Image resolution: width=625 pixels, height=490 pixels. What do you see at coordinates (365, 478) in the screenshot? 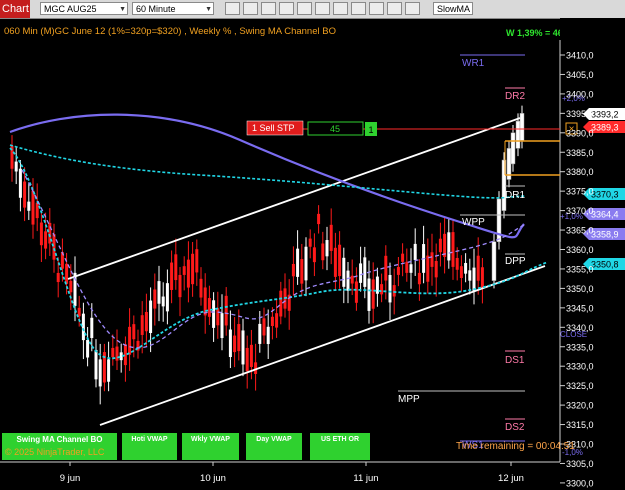
I see `date-tick-label: 11 jun` at bounding box center [365, 478].